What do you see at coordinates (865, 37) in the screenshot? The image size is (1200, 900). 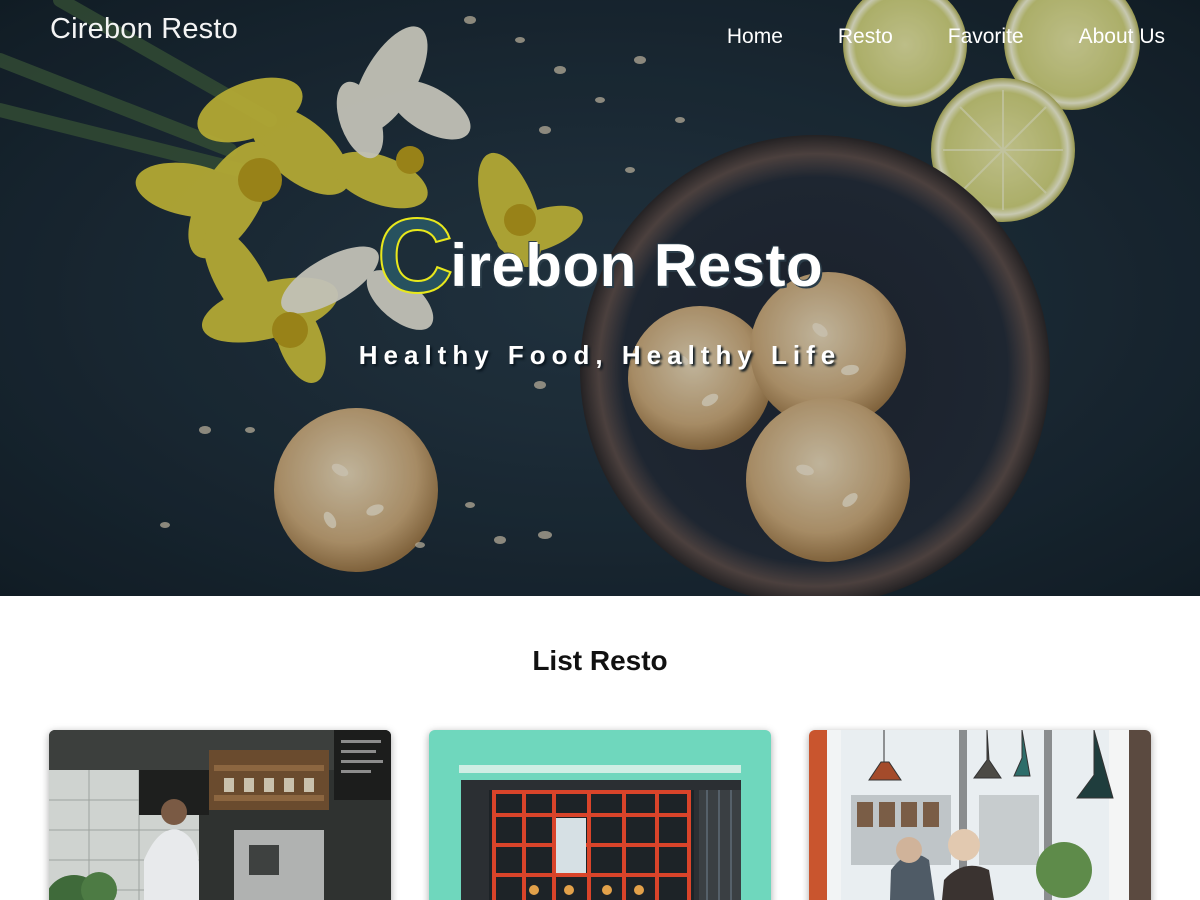 I see `nav-resto-link: Resto` at bounding box center [865, 37].